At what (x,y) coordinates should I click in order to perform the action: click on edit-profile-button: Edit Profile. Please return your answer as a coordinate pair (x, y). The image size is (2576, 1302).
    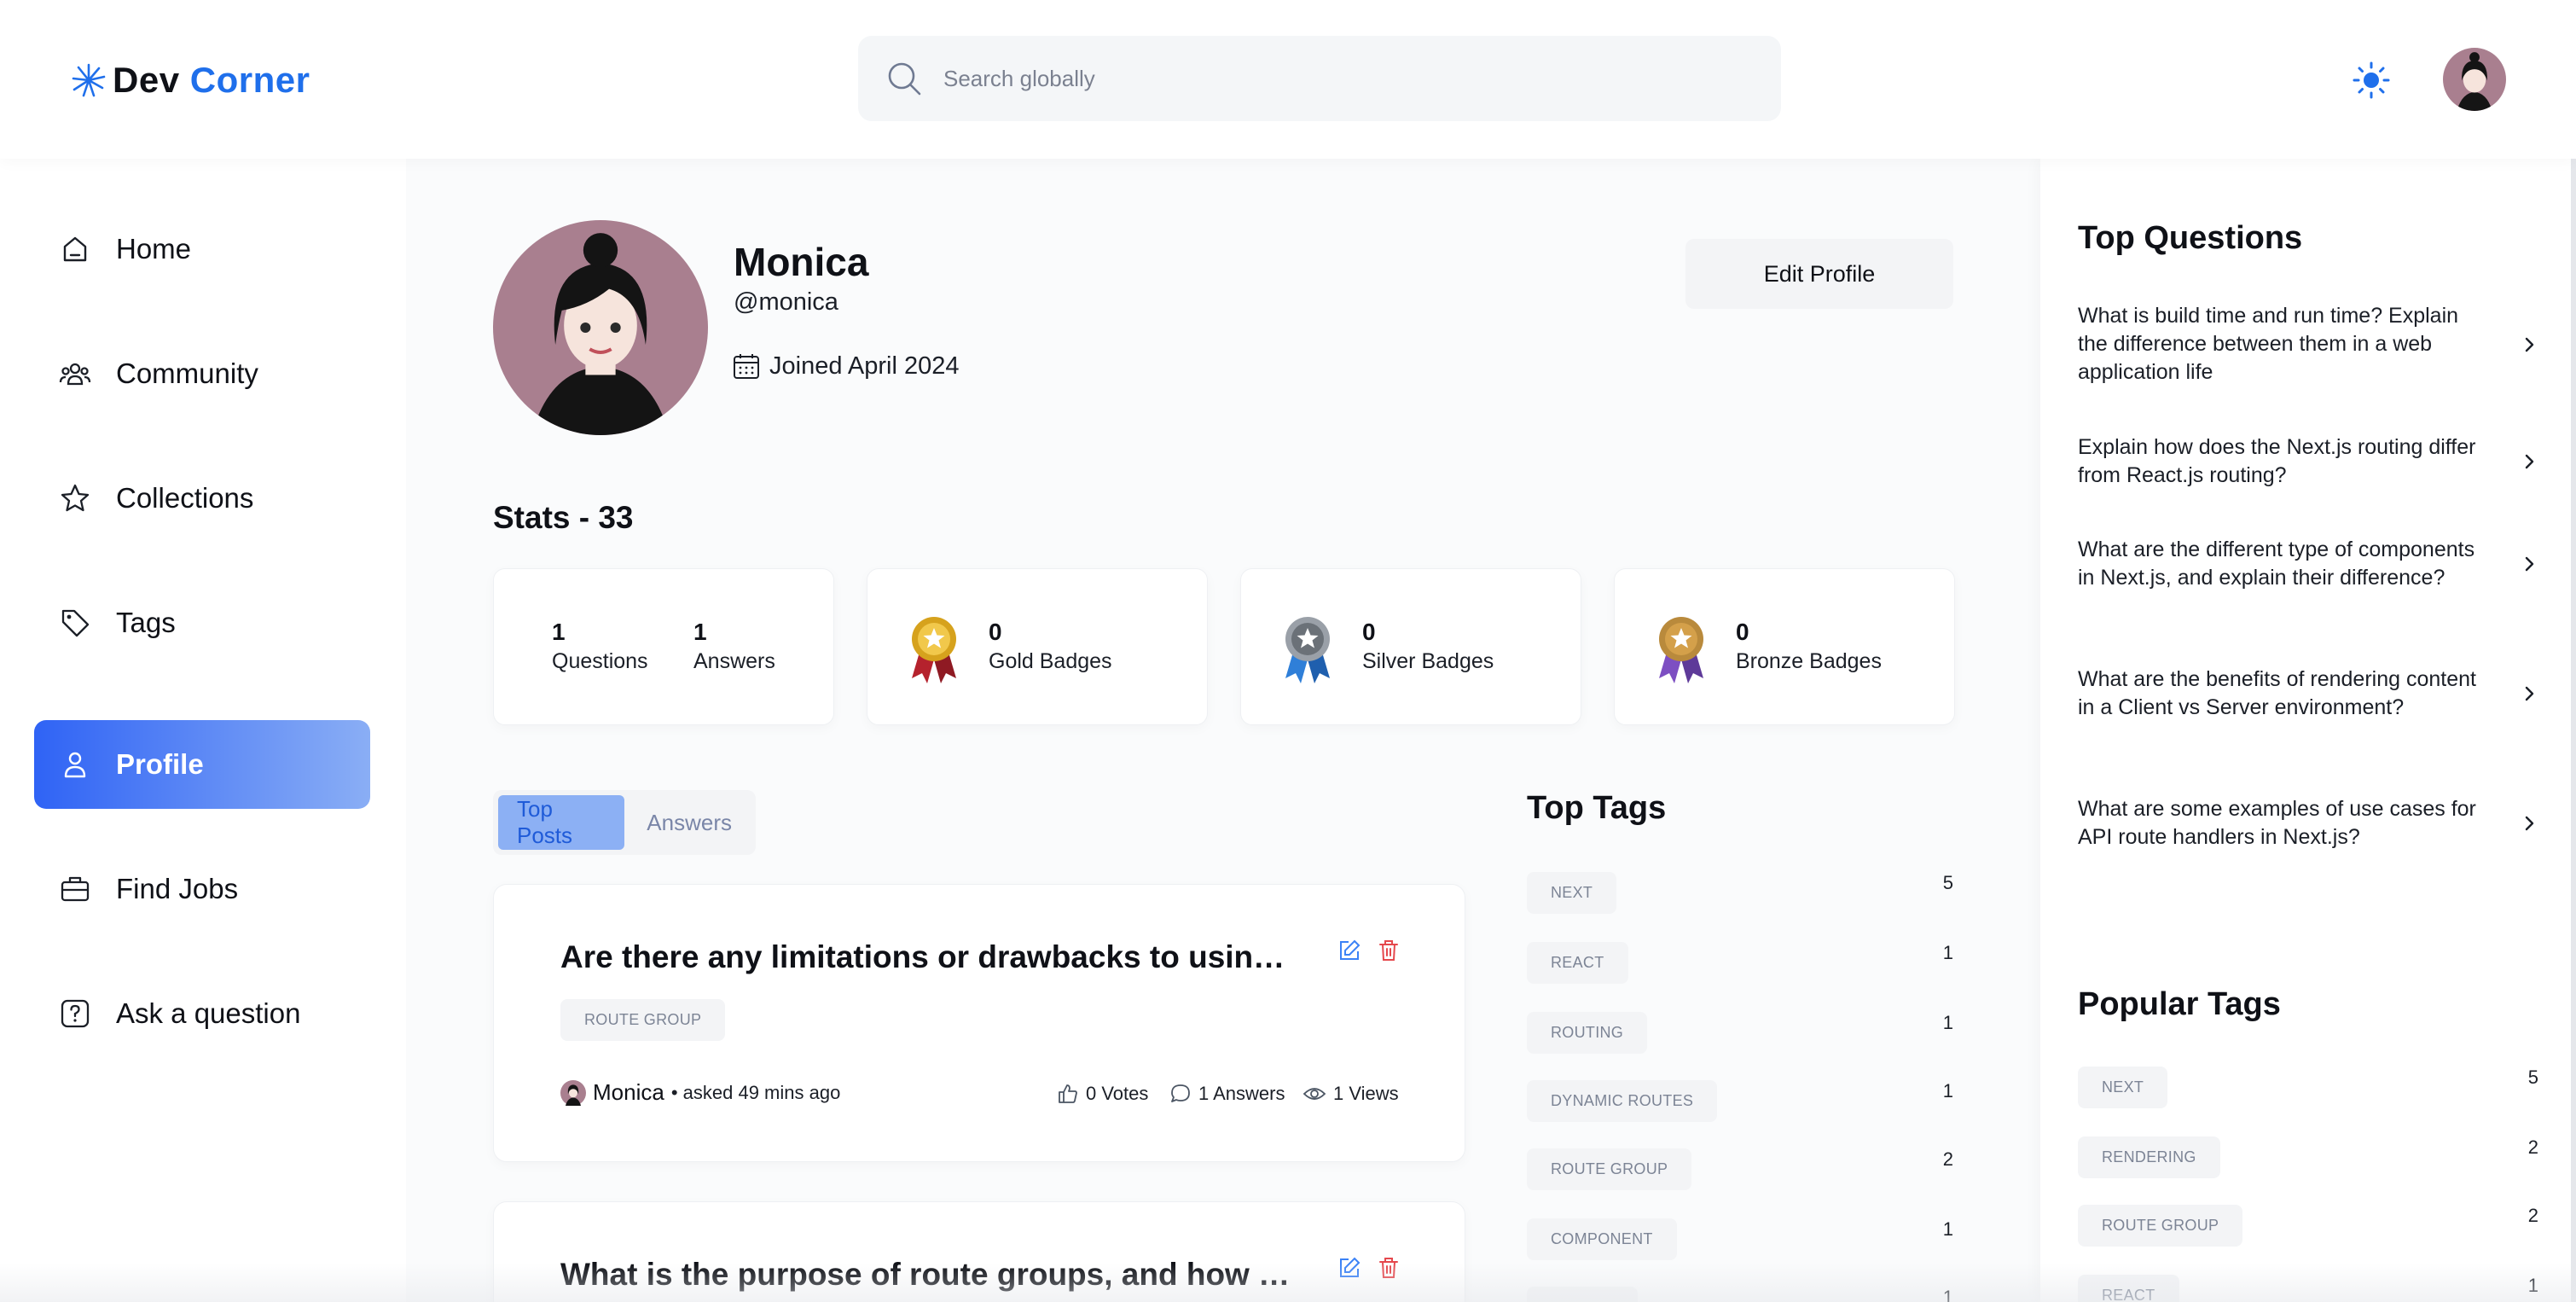
    Looking at the image, I should click on (1819, 274).